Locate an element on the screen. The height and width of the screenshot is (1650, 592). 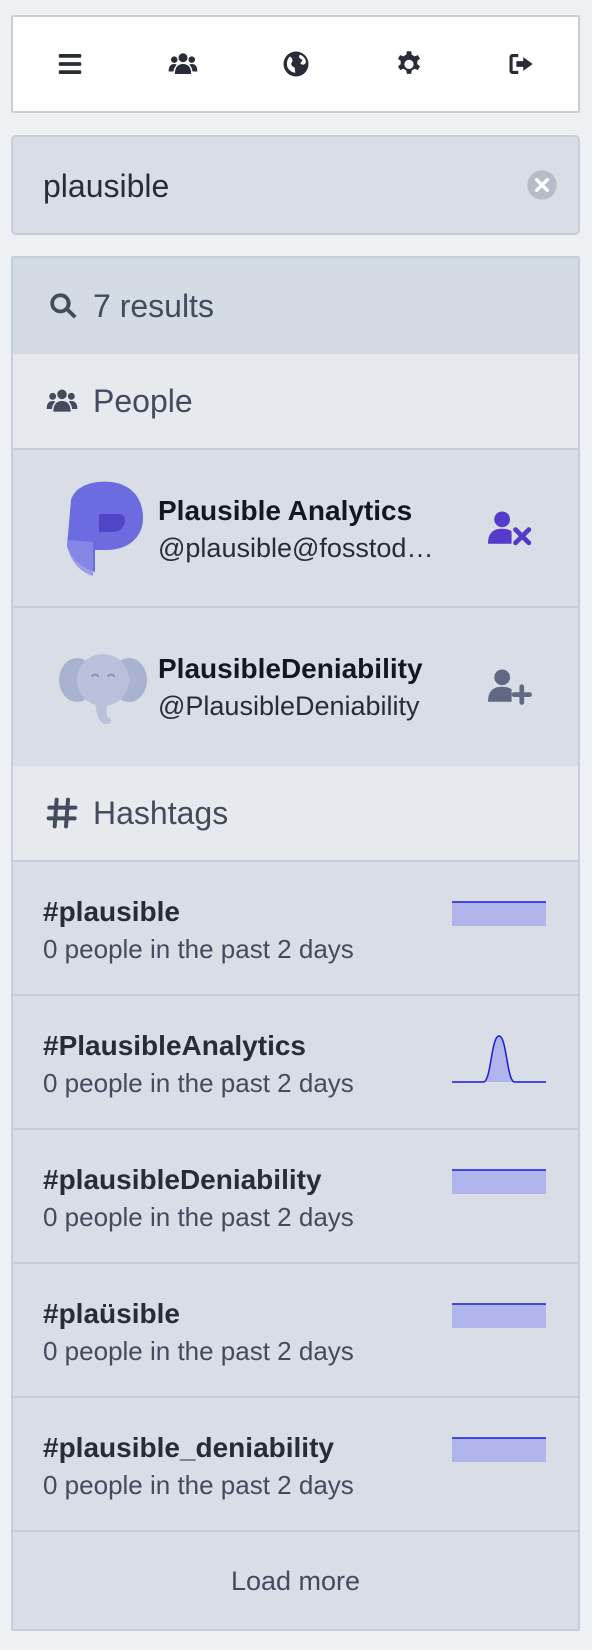
logout-icon is located at coordinates (521, 64).